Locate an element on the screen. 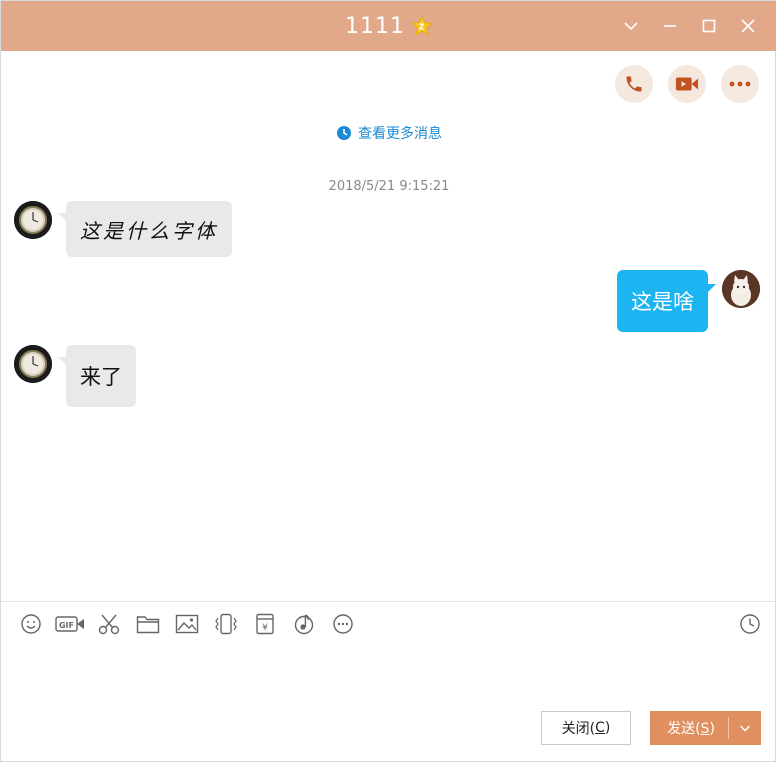  message-timestamp: 2018/5/21 9:15:21 is located at coordinates (389, 186).